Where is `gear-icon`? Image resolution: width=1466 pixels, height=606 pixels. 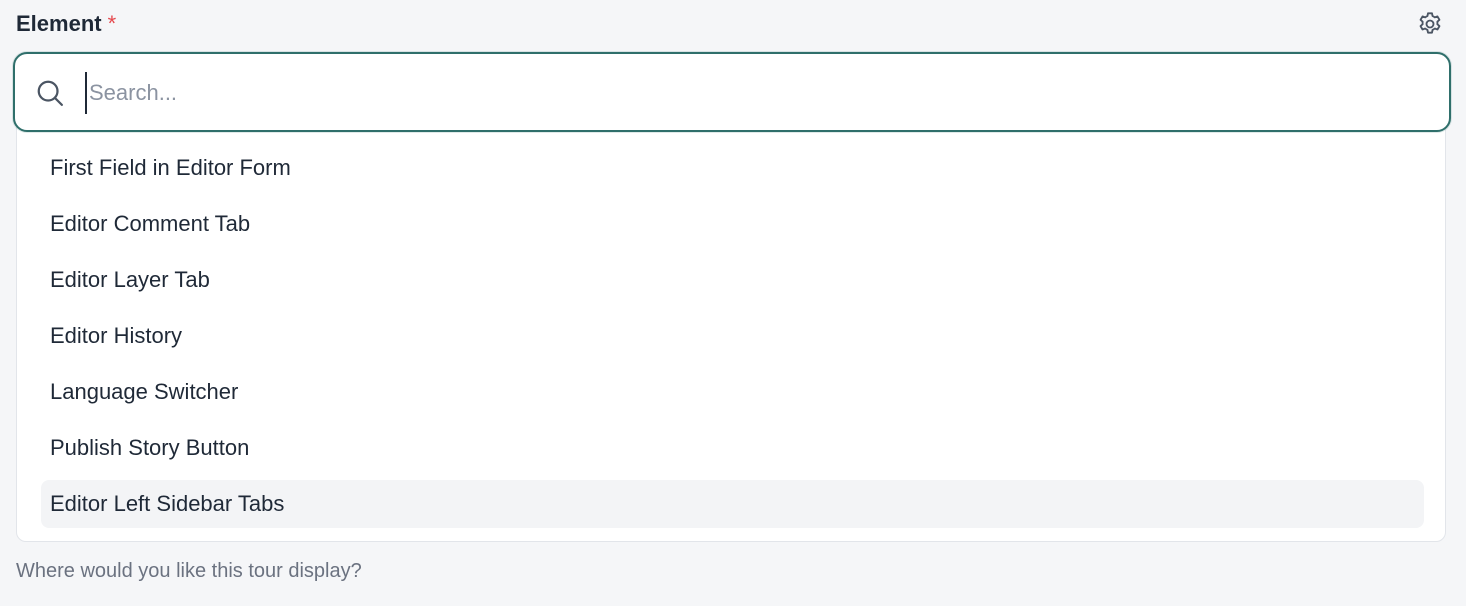
gear-icon is located at coordinates (1430, 23).